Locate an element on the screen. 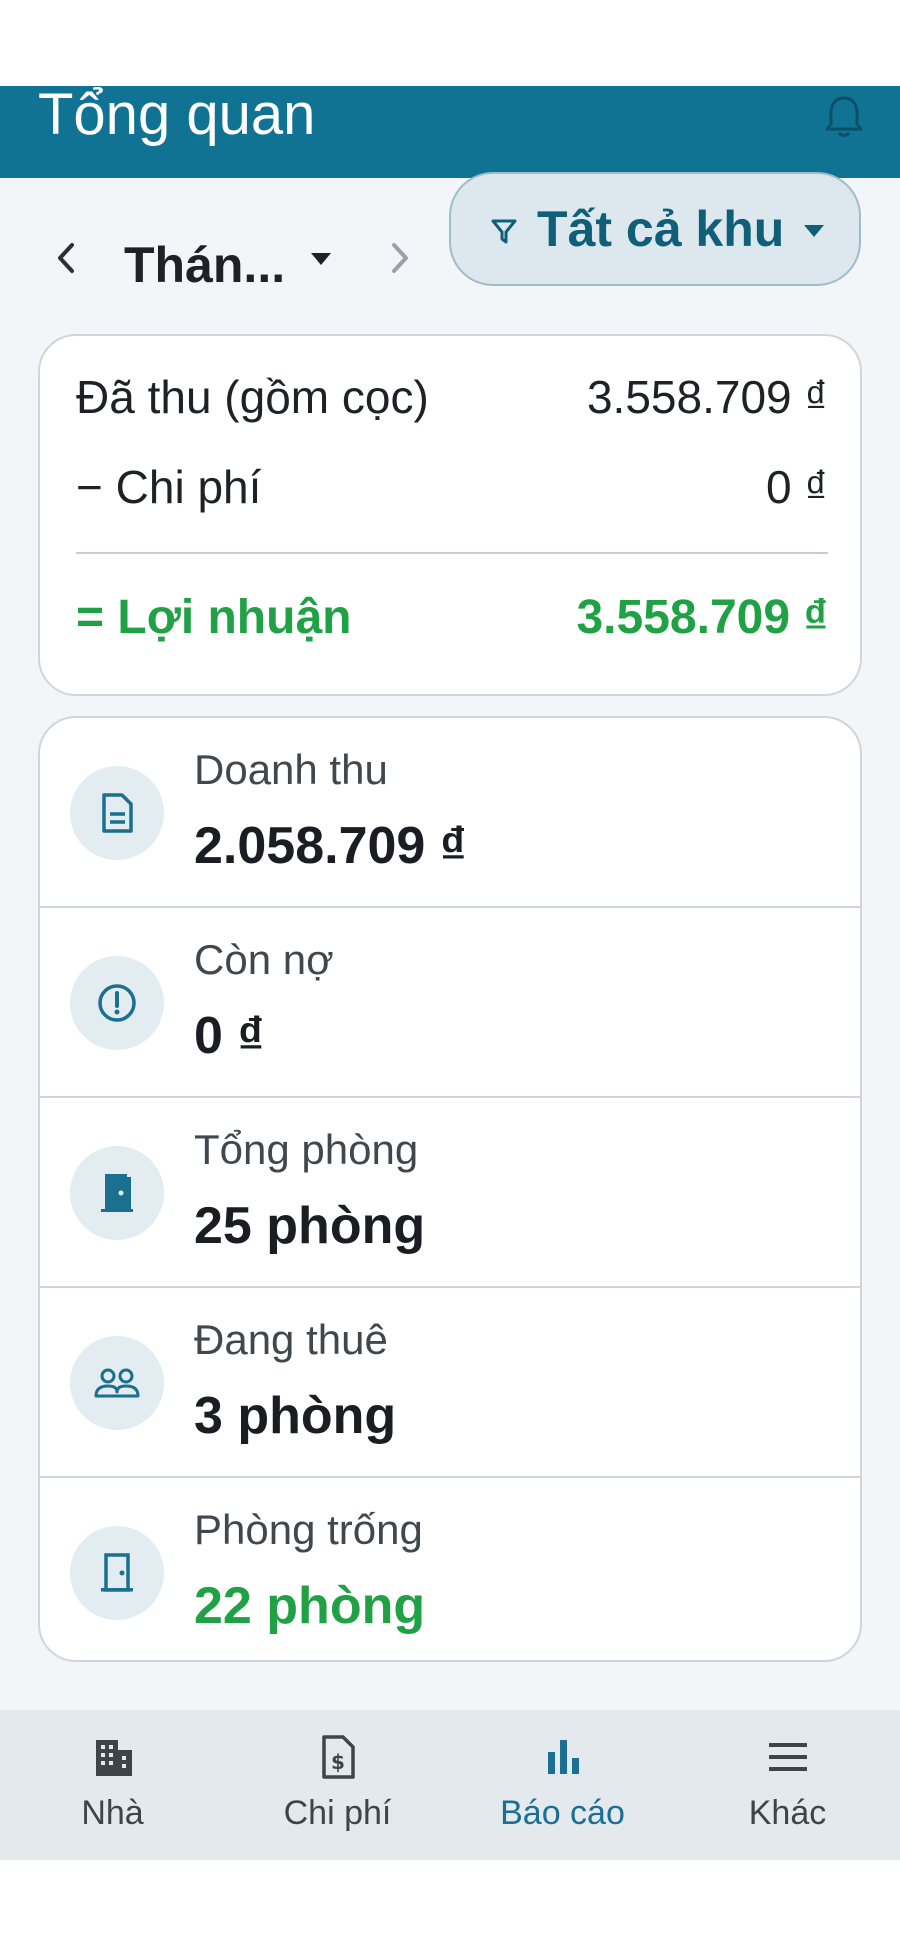 The height and width of the screenshot is (1947, 900). door-open-icon is located at coordinates (117, 1193).